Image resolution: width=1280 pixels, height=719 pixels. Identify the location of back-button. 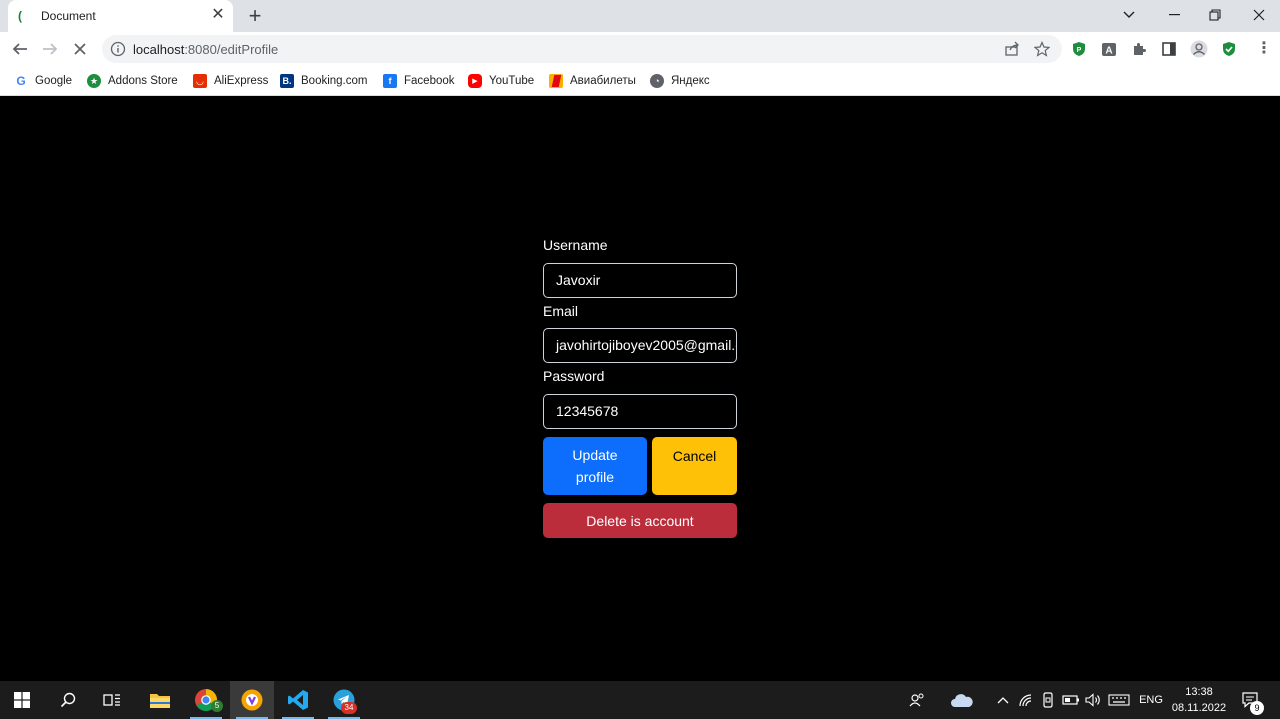
(20, 49).